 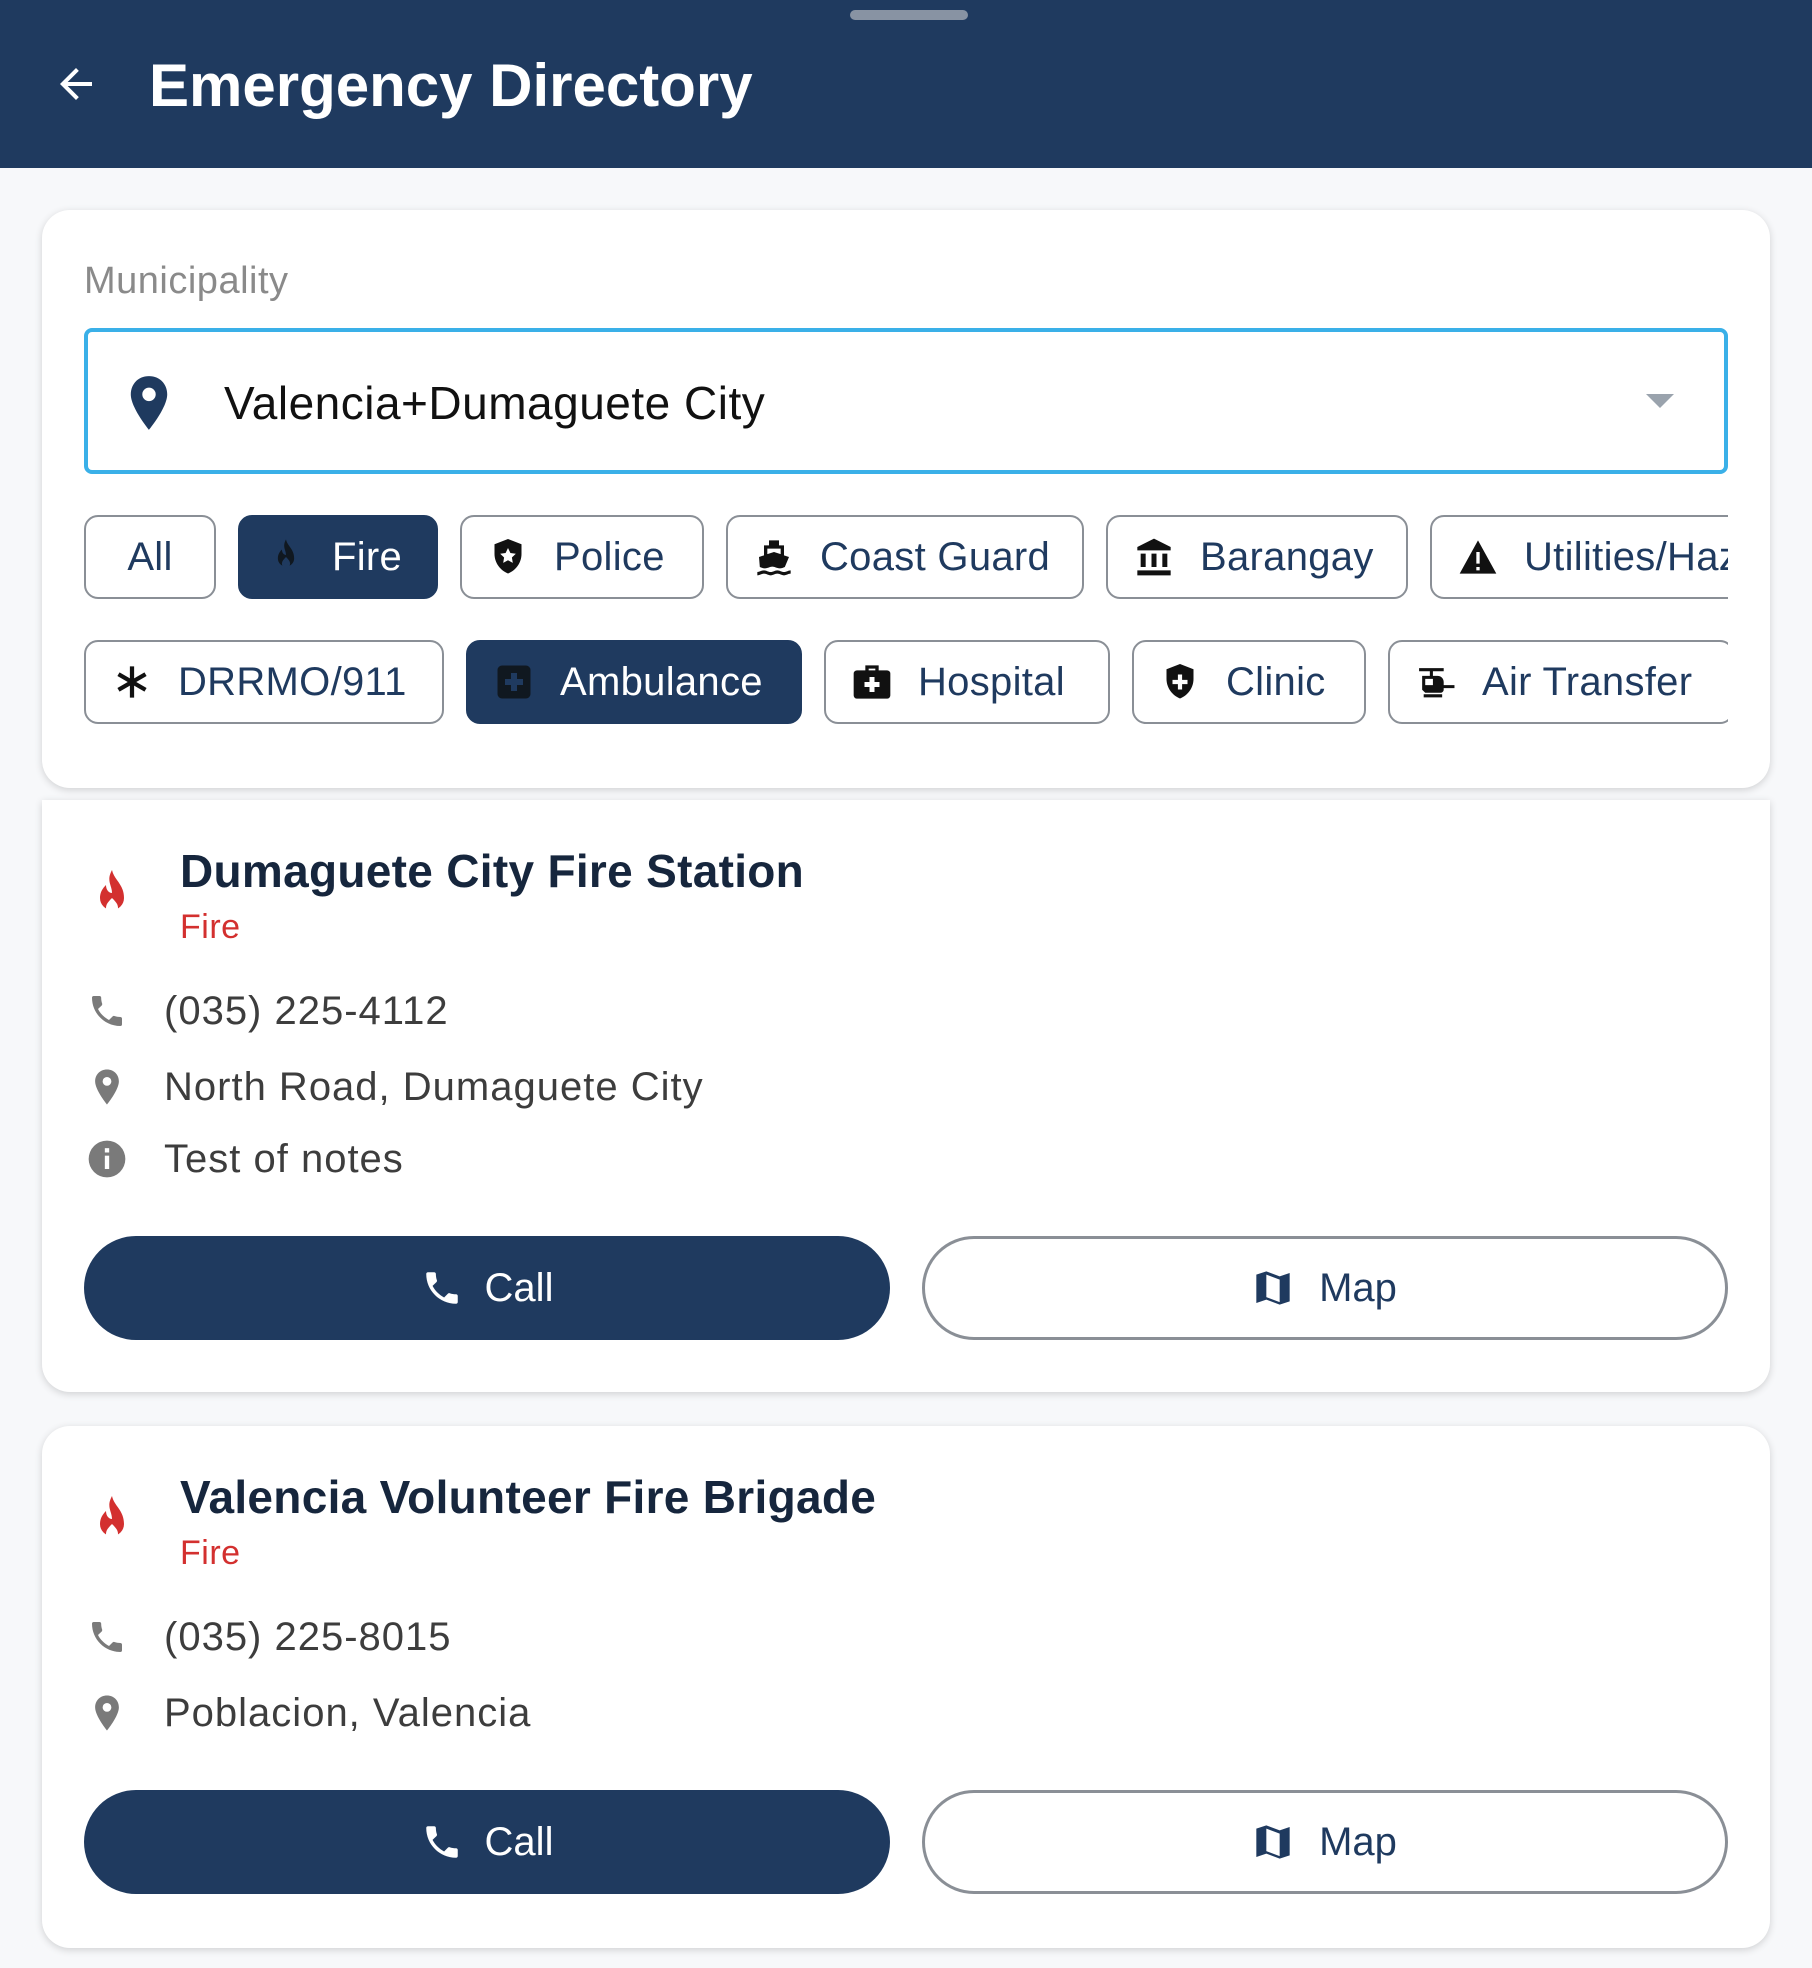 I want to click on entry-name: Valencia Volunteer Fire Brigade, so click(x=528, y=1497).